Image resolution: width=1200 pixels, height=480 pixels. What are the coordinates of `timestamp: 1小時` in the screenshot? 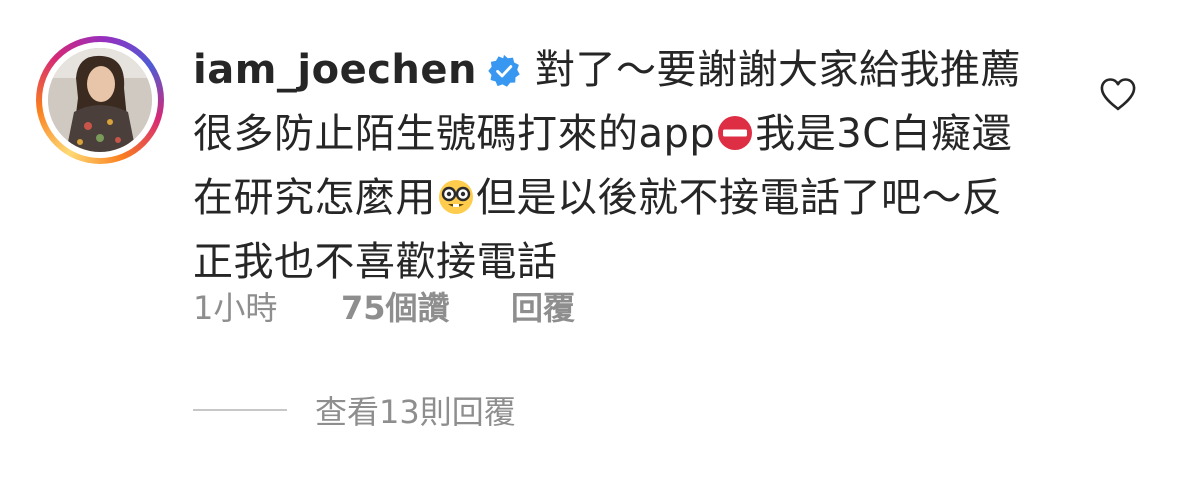 It's located at (235, 308).